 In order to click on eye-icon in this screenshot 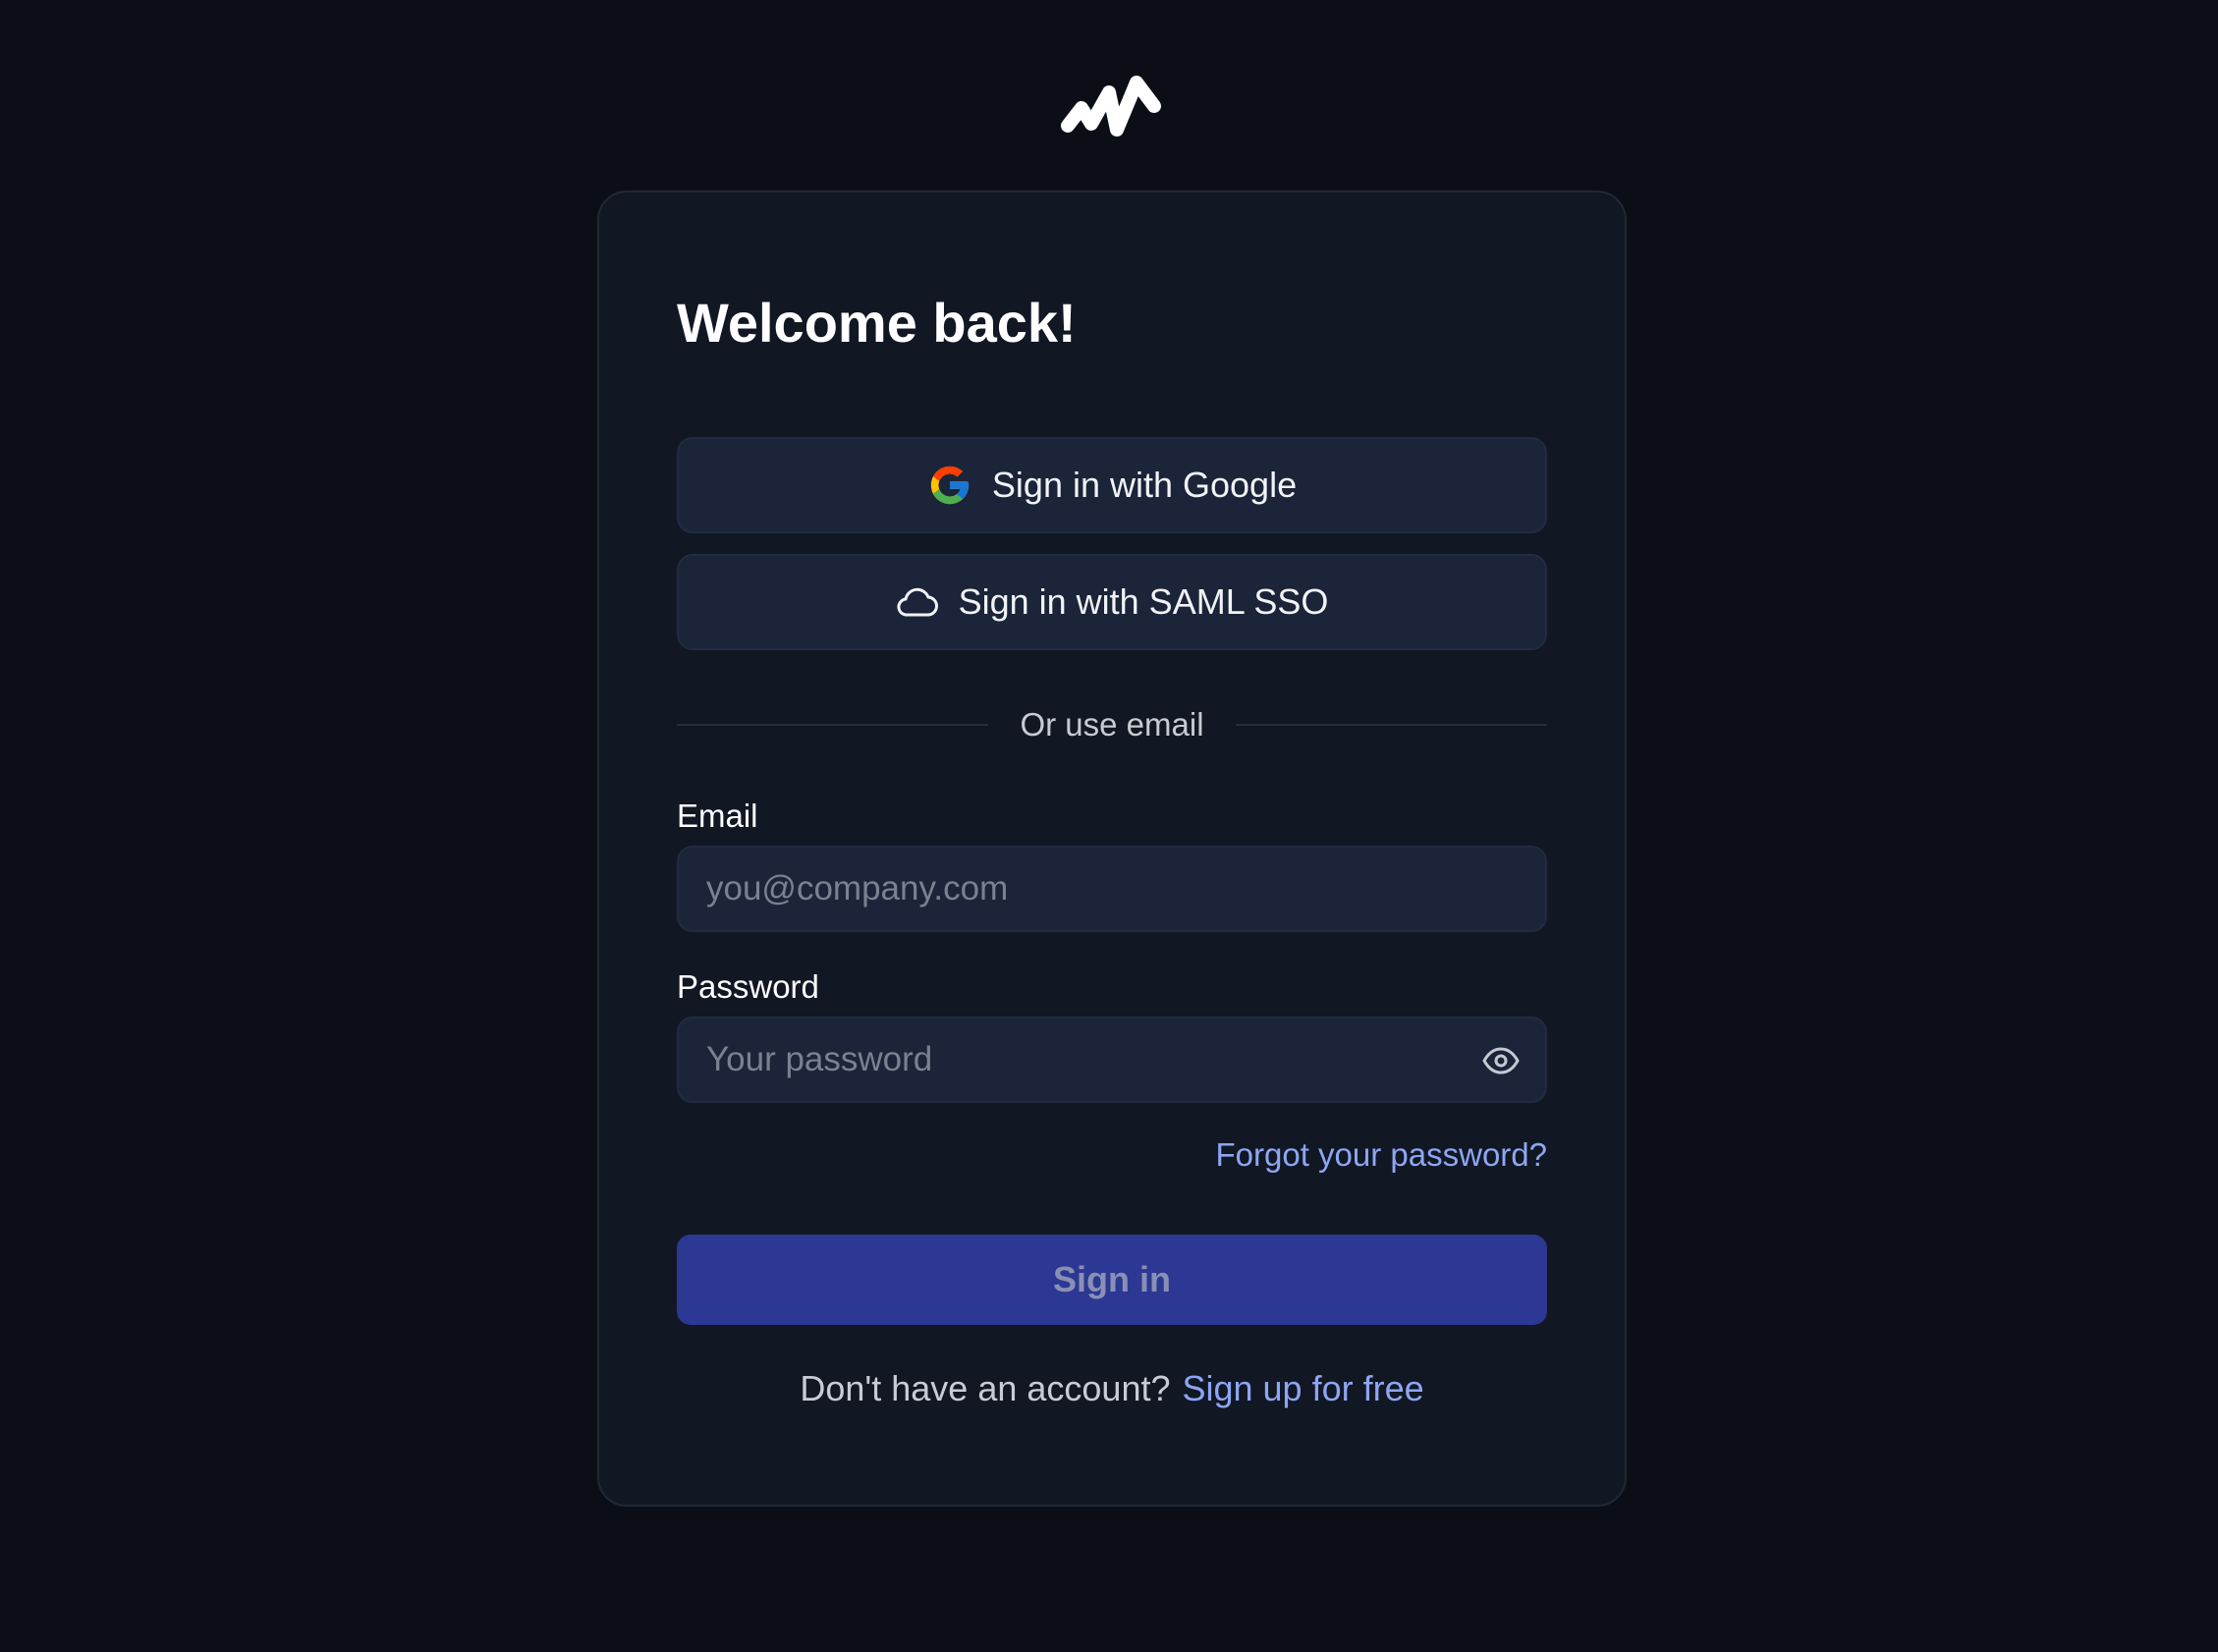, I will do `click(1501, 1060)`.